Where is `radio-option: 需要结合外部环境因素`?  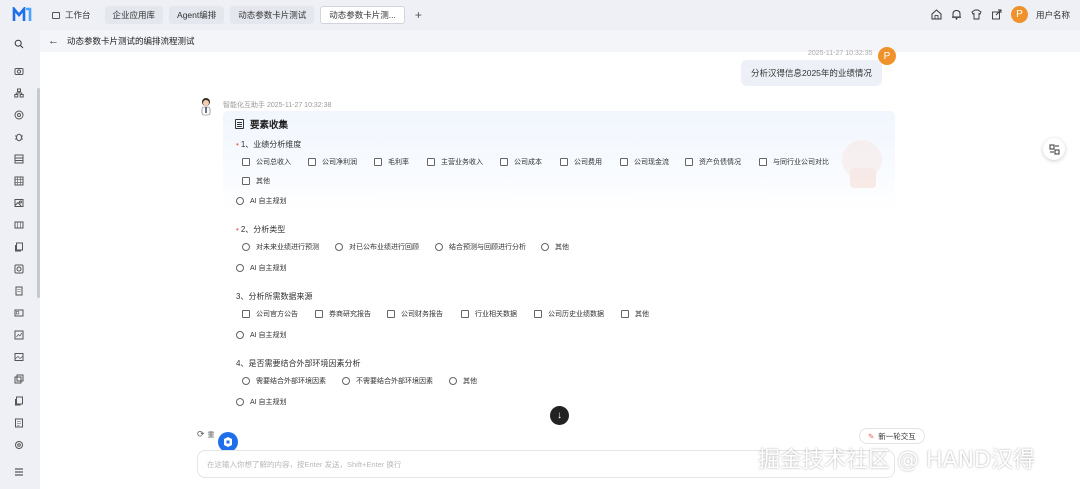
radio-option: 需要结合外部环境因素 is located at coordinates (284, 381).